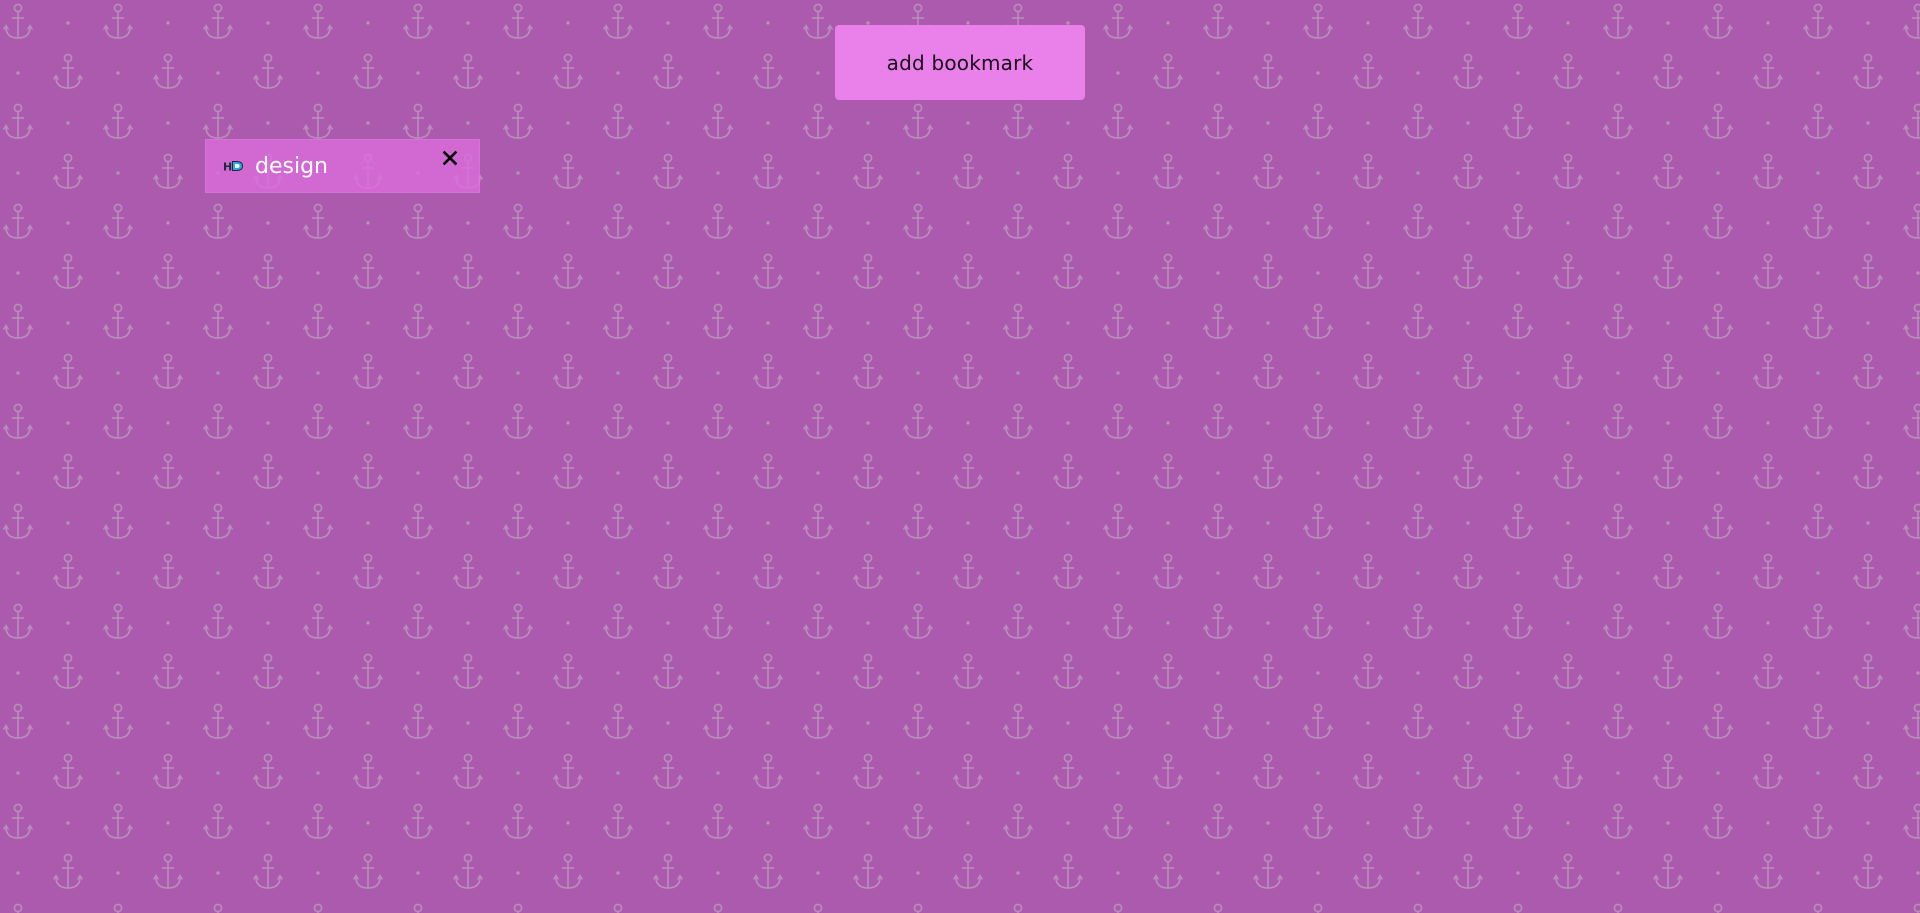 This screenshot has width=1920, height=913. Describe the element at coordinates (960, 62) in the screenshot. I see `add-bookmark-button: add bookmark` at that location.